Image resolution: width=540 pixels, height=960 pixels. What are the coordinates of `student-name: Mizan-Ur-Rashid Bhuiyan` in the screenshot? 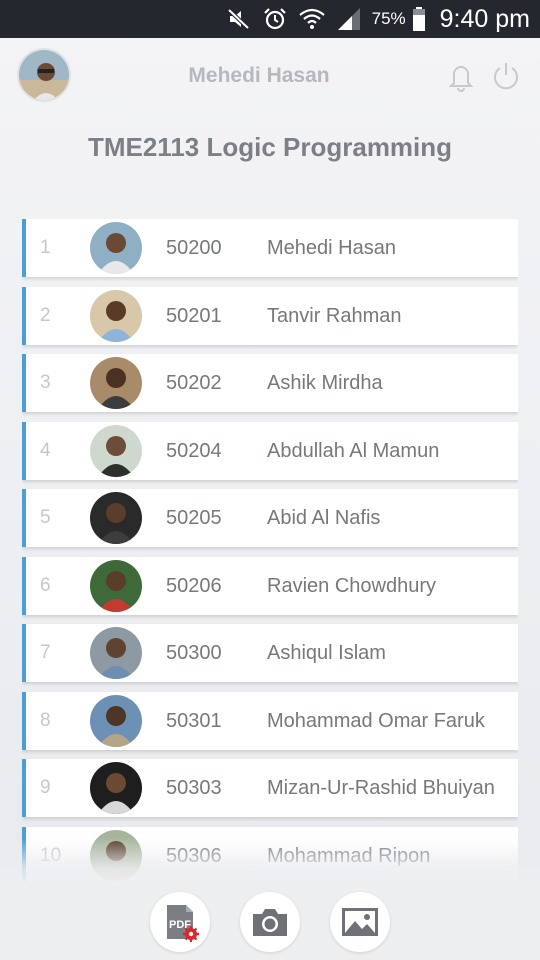 It's located at (381, 788).